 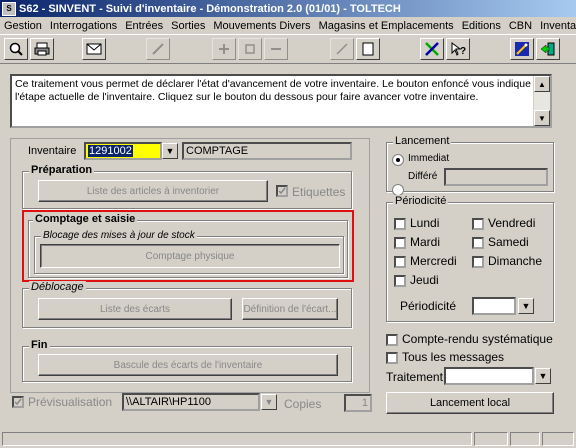 What do you see at coordinates (556, 26) in the screenshot?
I see `menu-inventaires: Inventaires` at bounding box center [556, 26].